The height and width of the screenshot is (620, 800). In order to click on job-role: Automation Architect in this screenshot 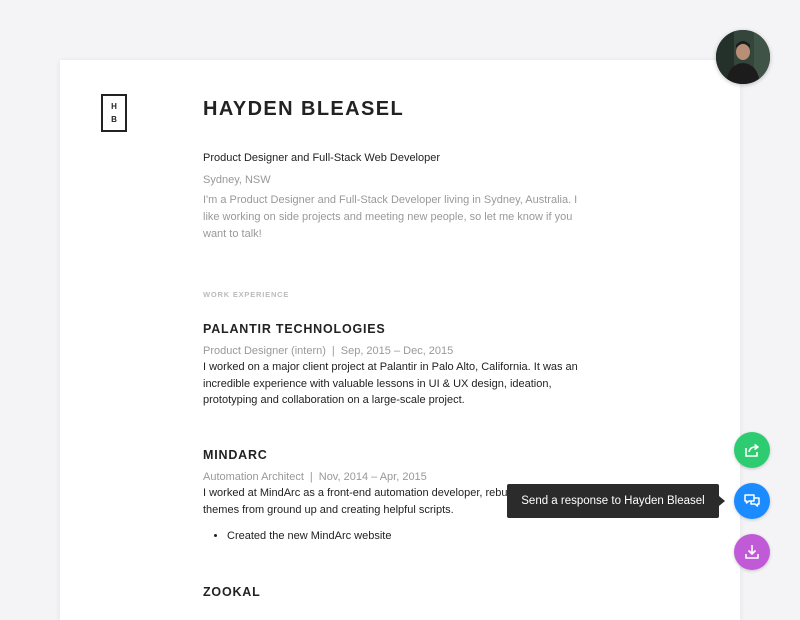, I will do `click(253, 477)`.